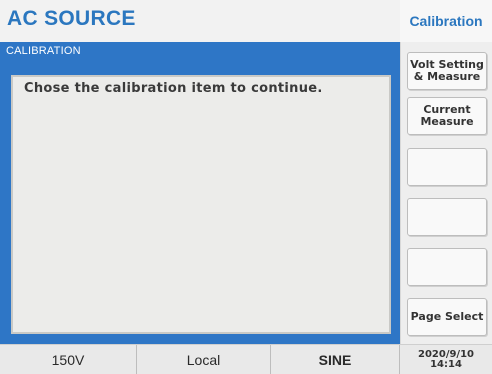  What do you see at coordinates (335, 359) in the screenshot?
I see `waveform-status: SINE` at bounding box center [335, 359].